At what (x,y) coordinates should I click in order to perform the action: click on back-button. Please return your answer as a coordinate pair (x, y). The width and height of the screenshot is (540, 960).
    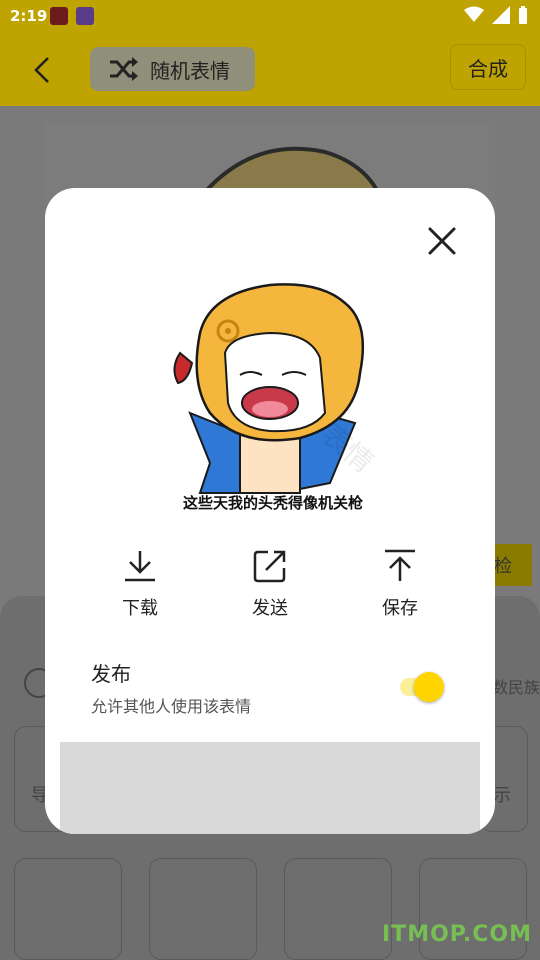
    Looking at the image, I should click on (44, 70).